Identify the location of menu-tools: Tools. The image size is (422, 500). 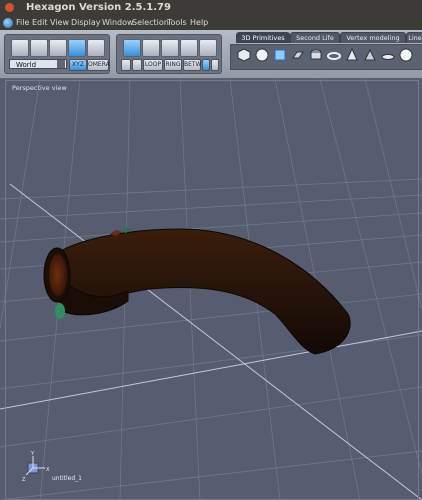
(177, 23).